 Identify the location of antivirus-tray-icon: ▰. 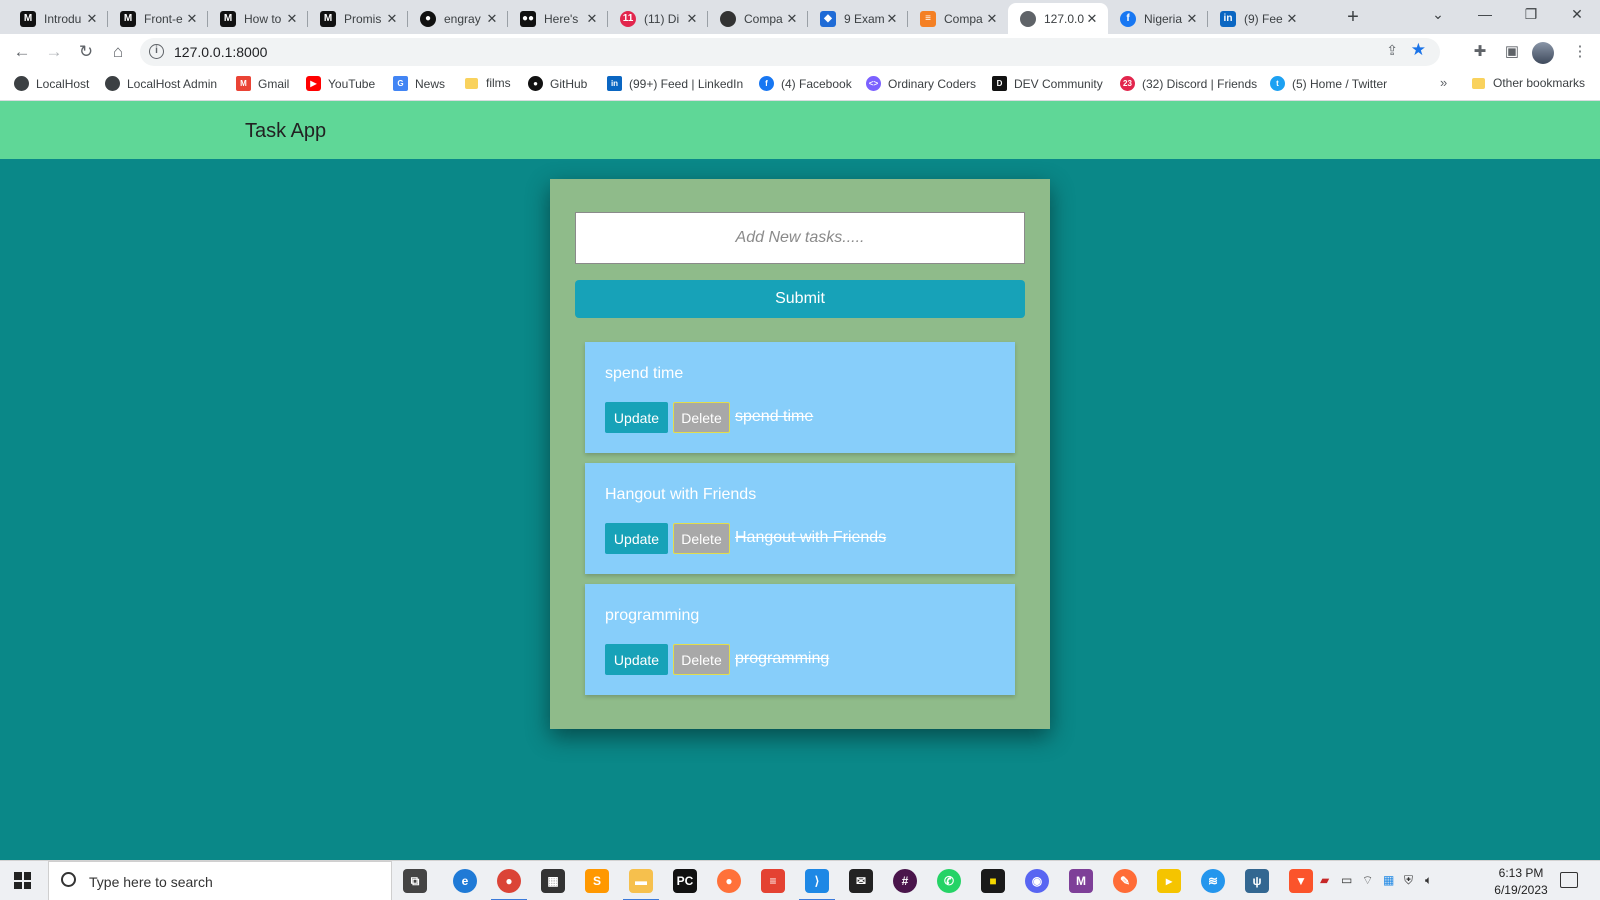
(1324, 880).